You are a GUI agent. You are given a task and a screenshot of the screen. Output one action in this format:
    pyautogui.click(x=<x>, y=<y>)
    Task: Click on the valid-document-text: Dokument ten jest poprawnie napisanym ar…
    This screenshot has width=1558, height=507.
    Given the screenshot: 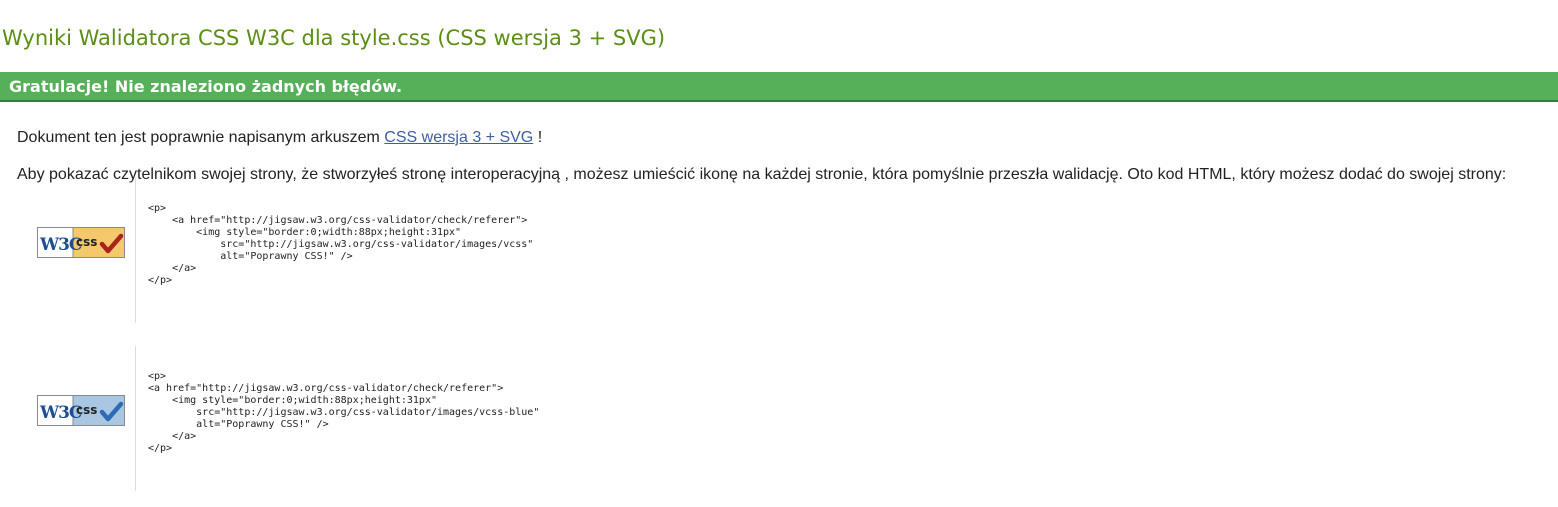 What is the action you would take?
    pyautogui.click(x=201, y=137)
    